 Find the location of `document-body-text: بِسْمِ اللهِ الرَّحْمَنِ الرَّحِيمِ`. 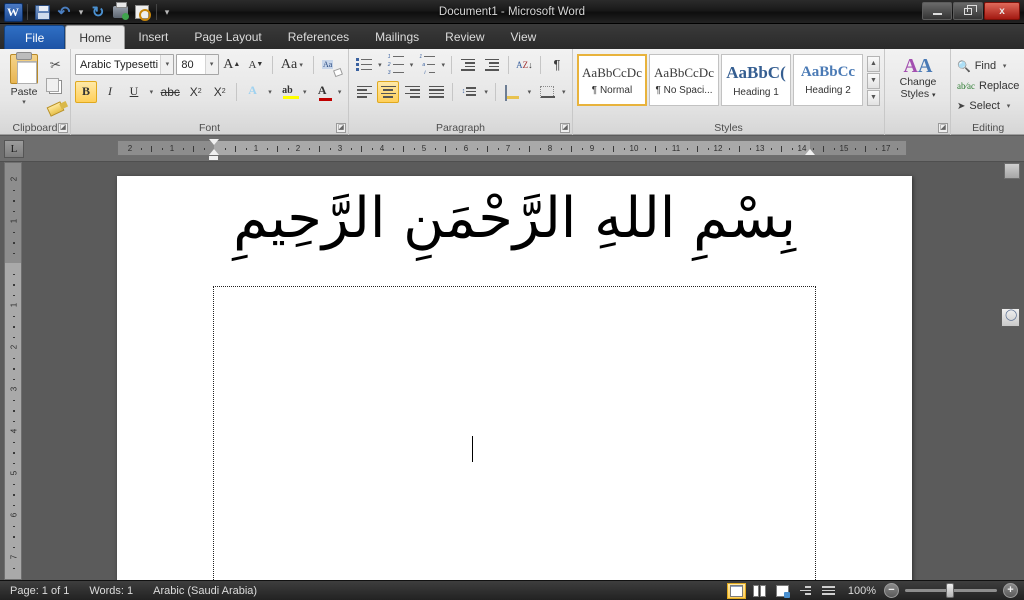

document-body-text: بِسْمِ اللهِ الرَّحْمَنِ الرَّحِيمِ is located at coordinates (514, 219).